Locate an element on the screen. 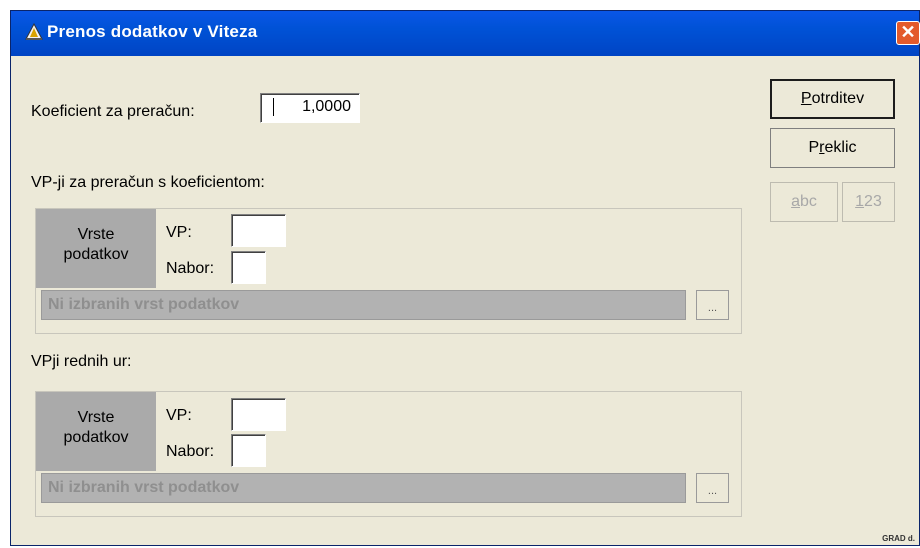 This screenshot has height=548, width=920. cancel-button: Preklic is located at coordinates (832, 148).